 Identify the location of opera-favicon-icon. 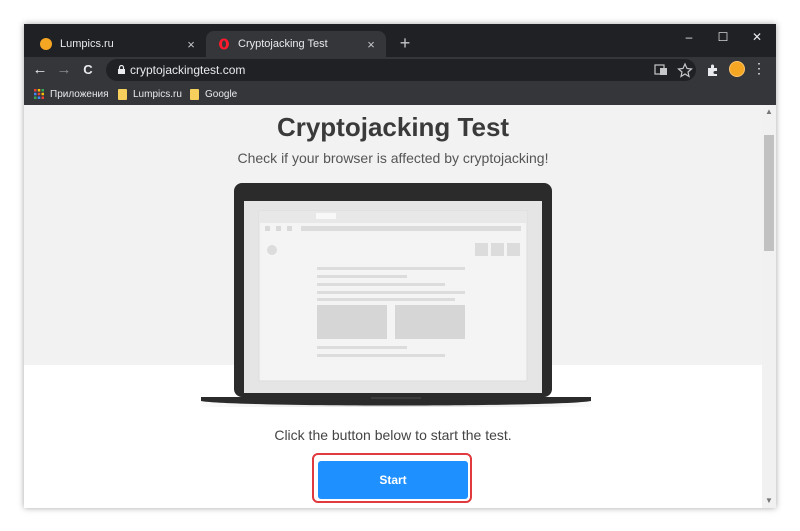
(224, 44).